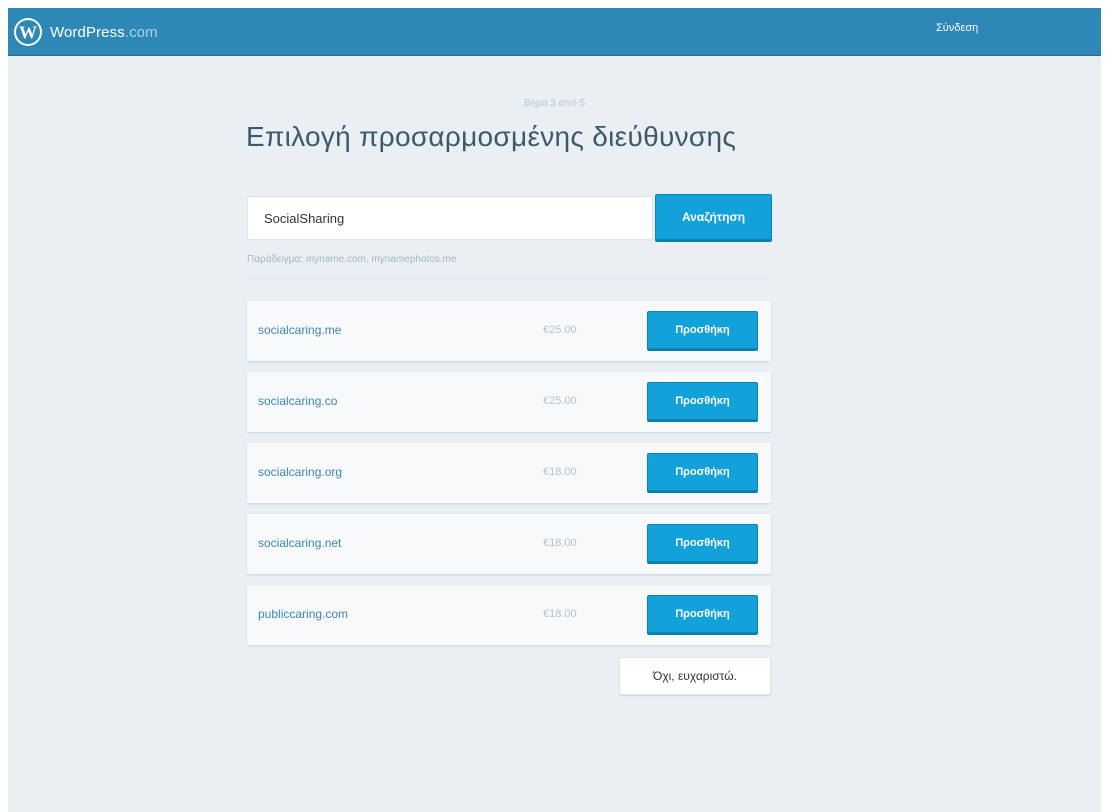  Describe the element at coordinates (509, 473) in the screenshot. I see `domain-result-row: socialcaring.org €18.00 Προσθήκη` at that location.